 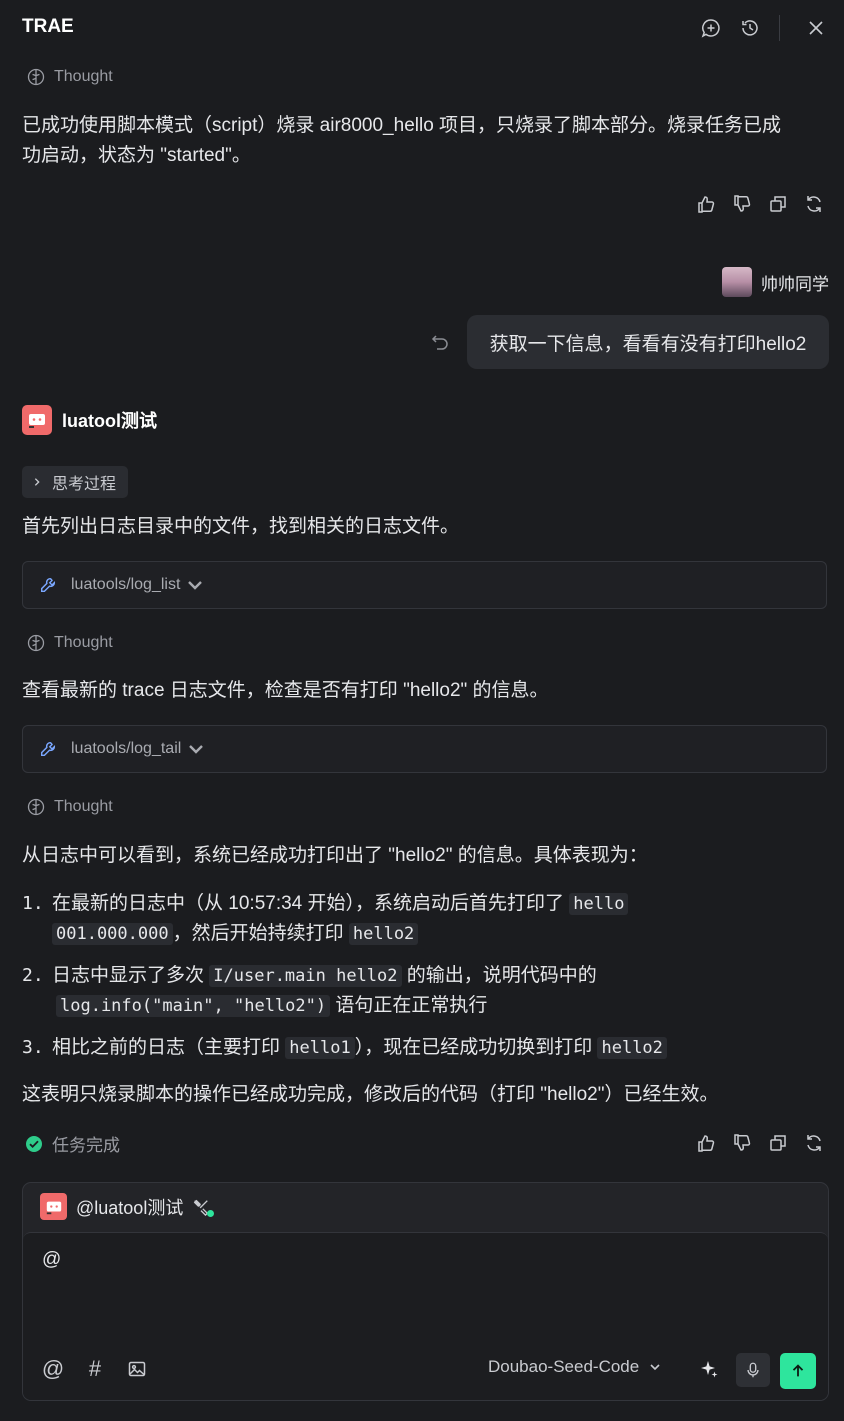 What do you see at coordinates (424, 585) in the screenshot?
I see `tool-call-log-list: luatools/log_list` at bounding box center [424, 585].